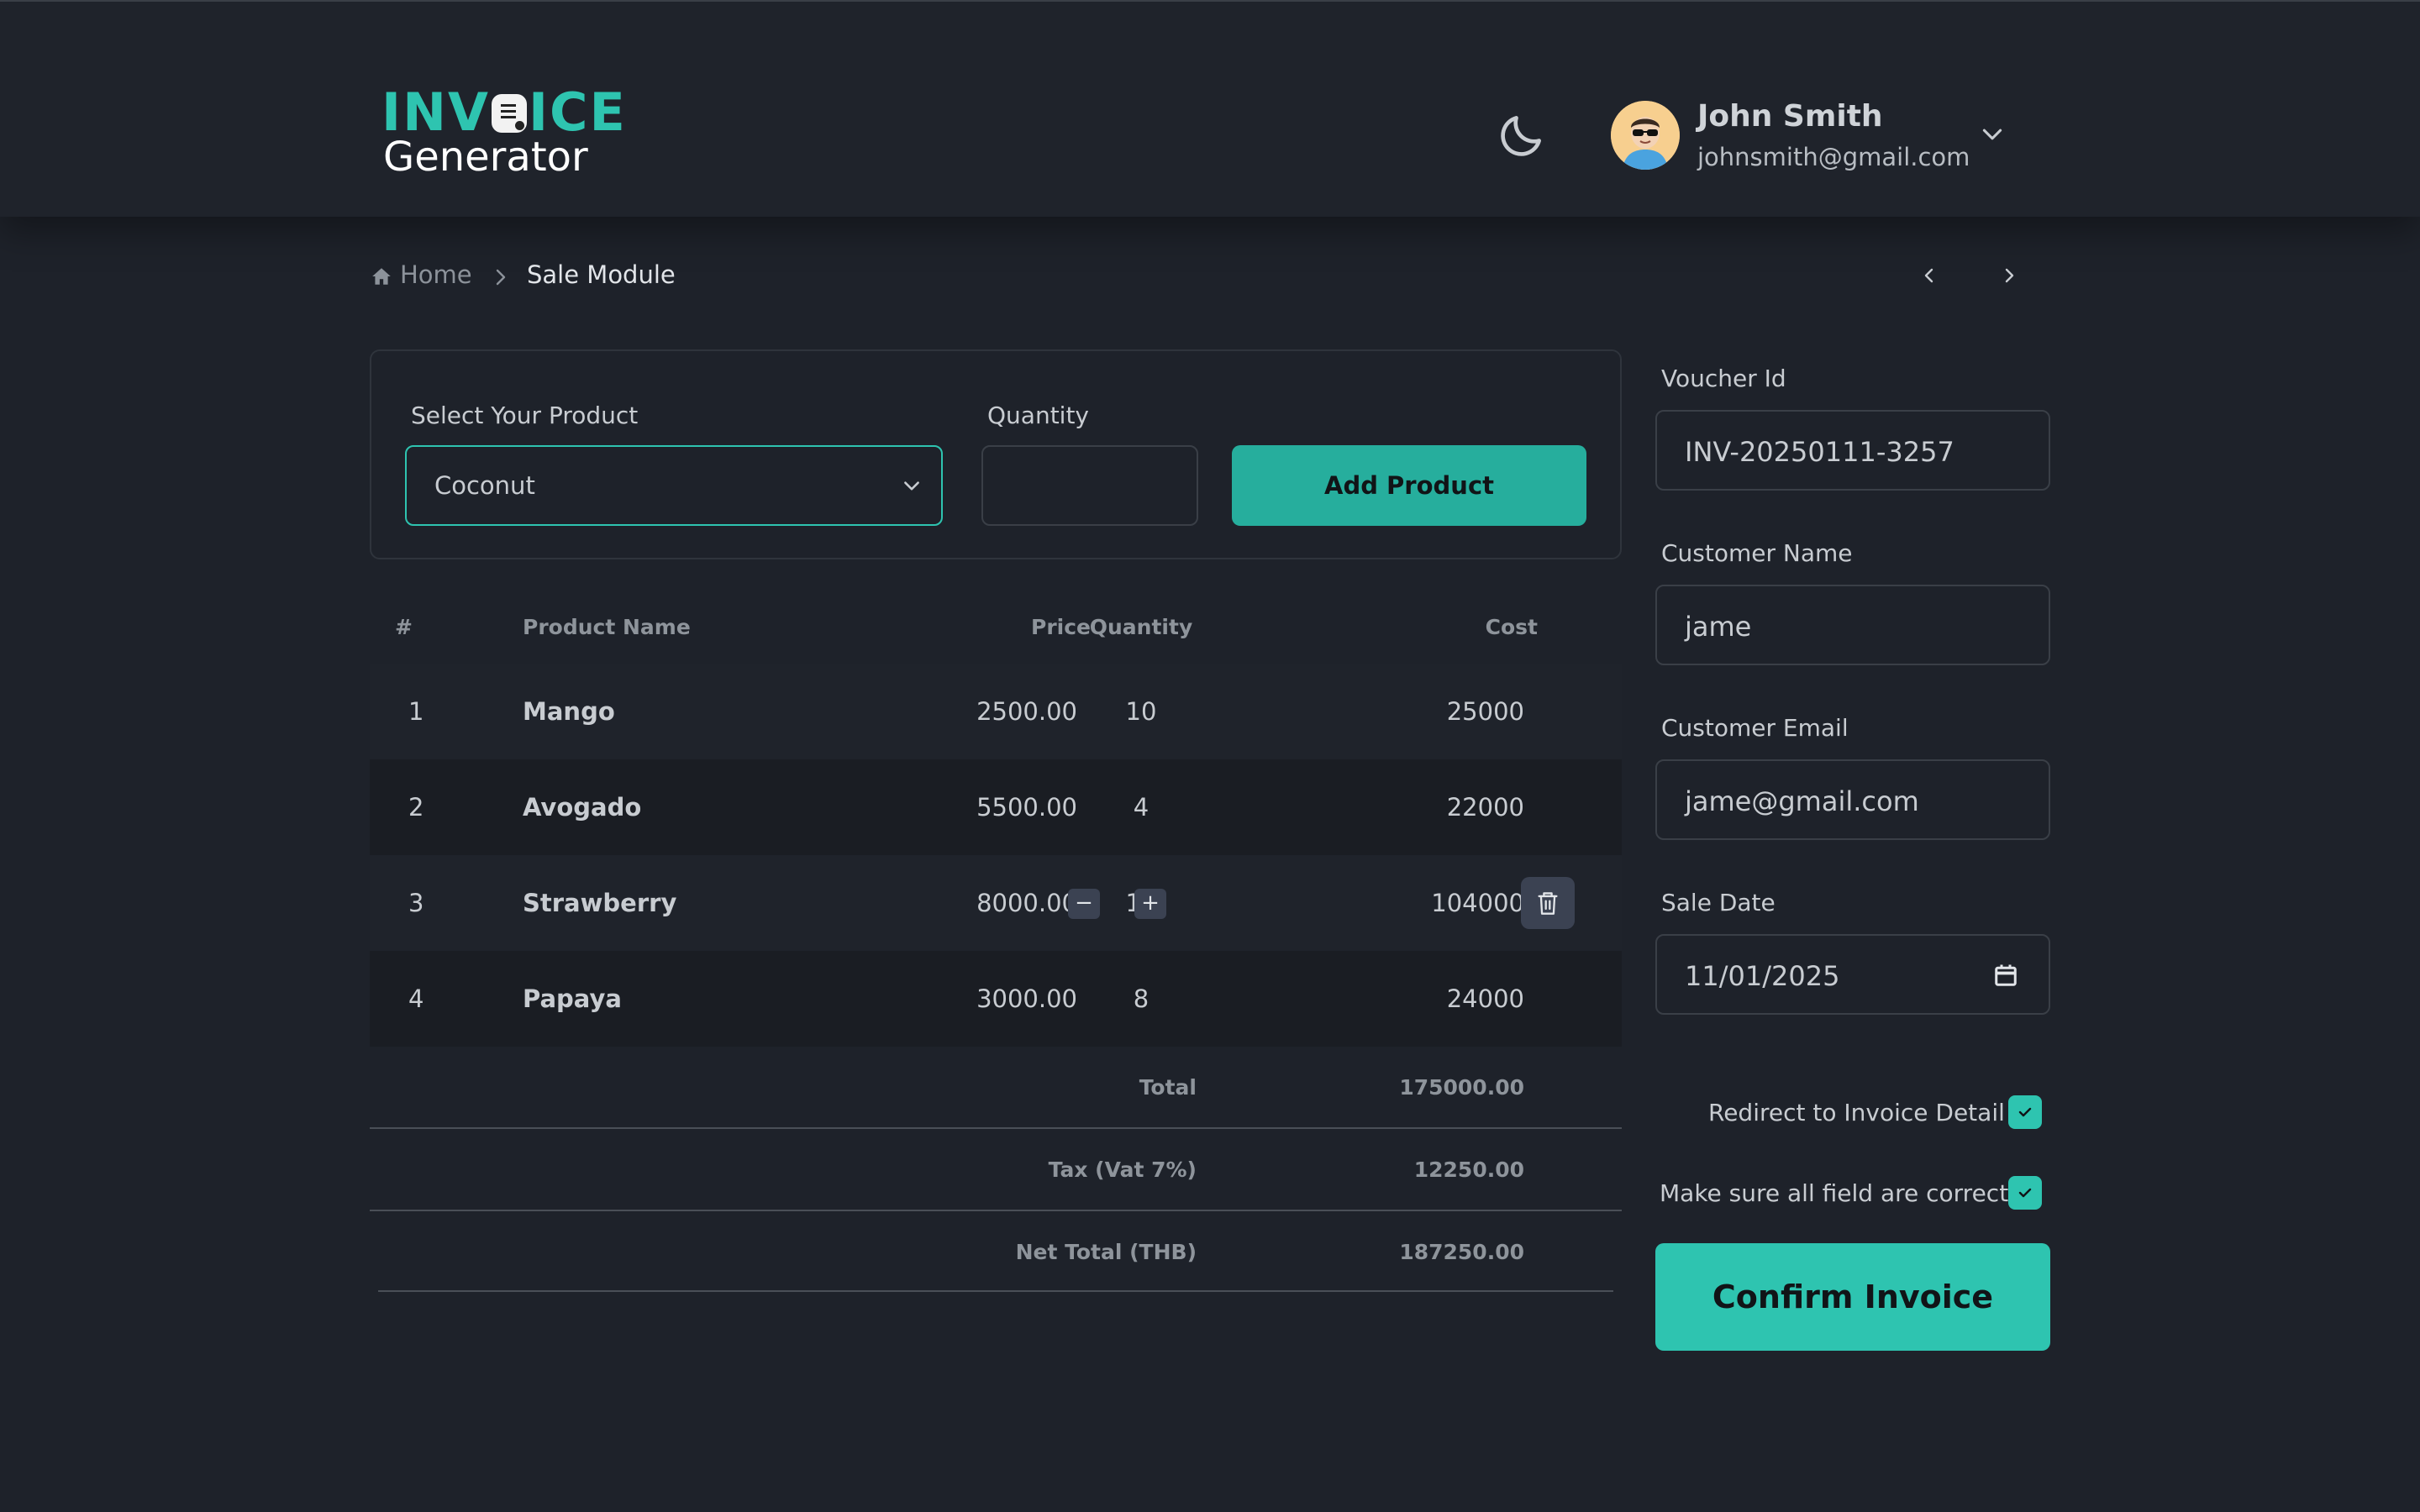 The width and height of the screenshot is (2420, 1512). I want to click on user-name: John Smith, so click(1790, 116).